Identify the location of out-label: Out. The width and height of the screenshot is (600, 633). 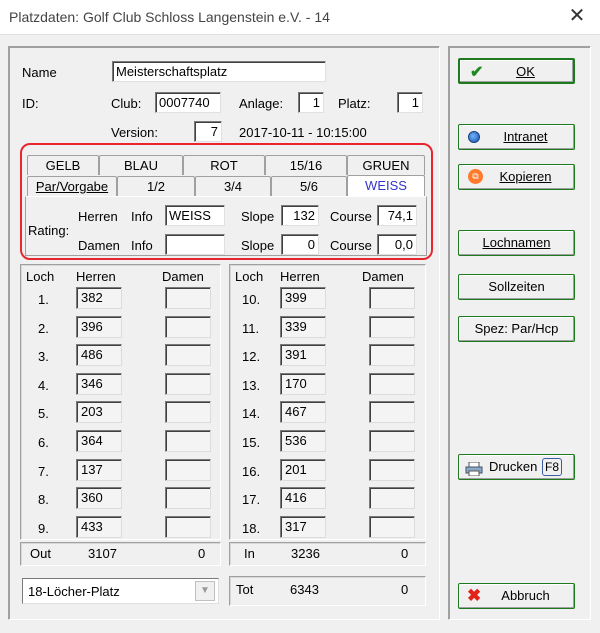
(40, 553).